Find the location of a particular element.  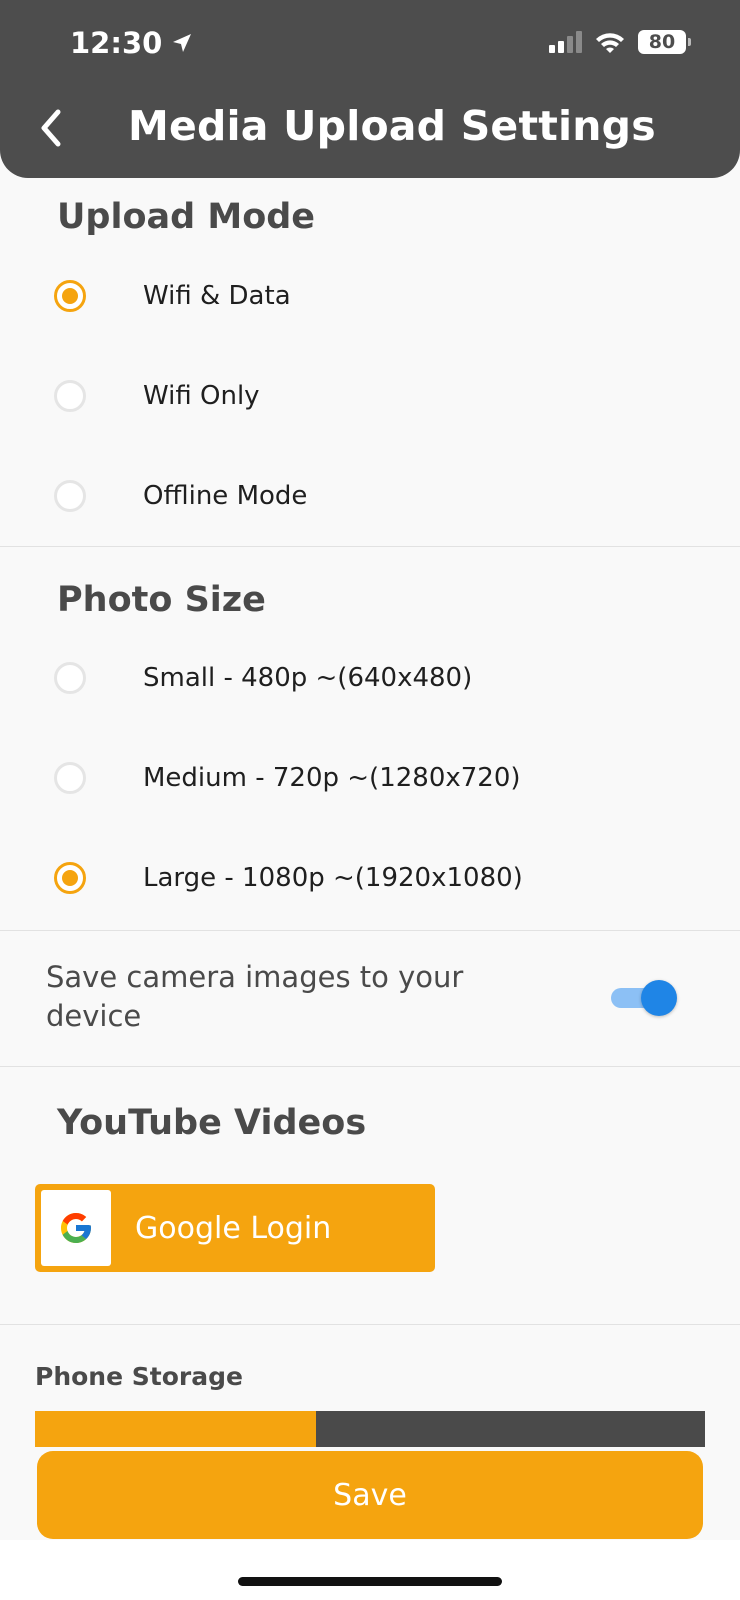

radio-wifi-only is located at coordinates (70, 396).